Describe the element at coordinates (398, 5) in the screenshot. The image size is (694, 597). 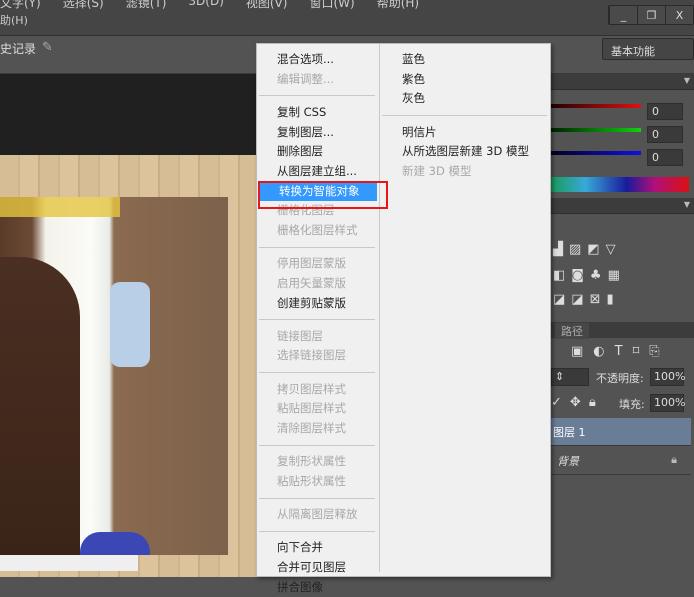
I see `menu-item: 帮助(H)` at that location.